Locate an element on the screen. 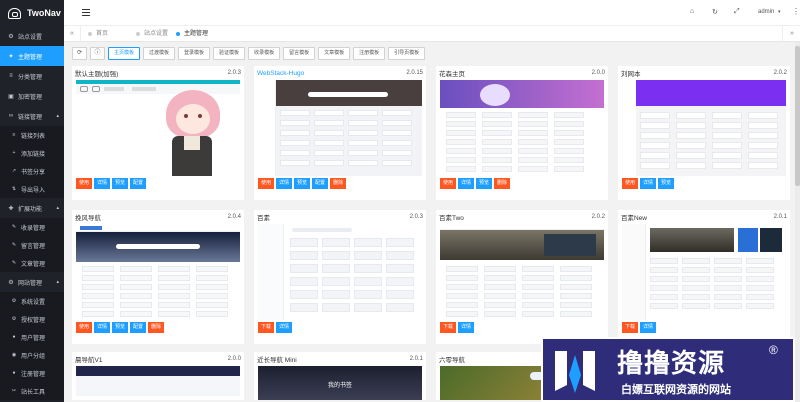 The width and height of the screenshot is (800, 402). sidebar-item-5: ≡ 链接列表 is located at coordinates (32, 135).